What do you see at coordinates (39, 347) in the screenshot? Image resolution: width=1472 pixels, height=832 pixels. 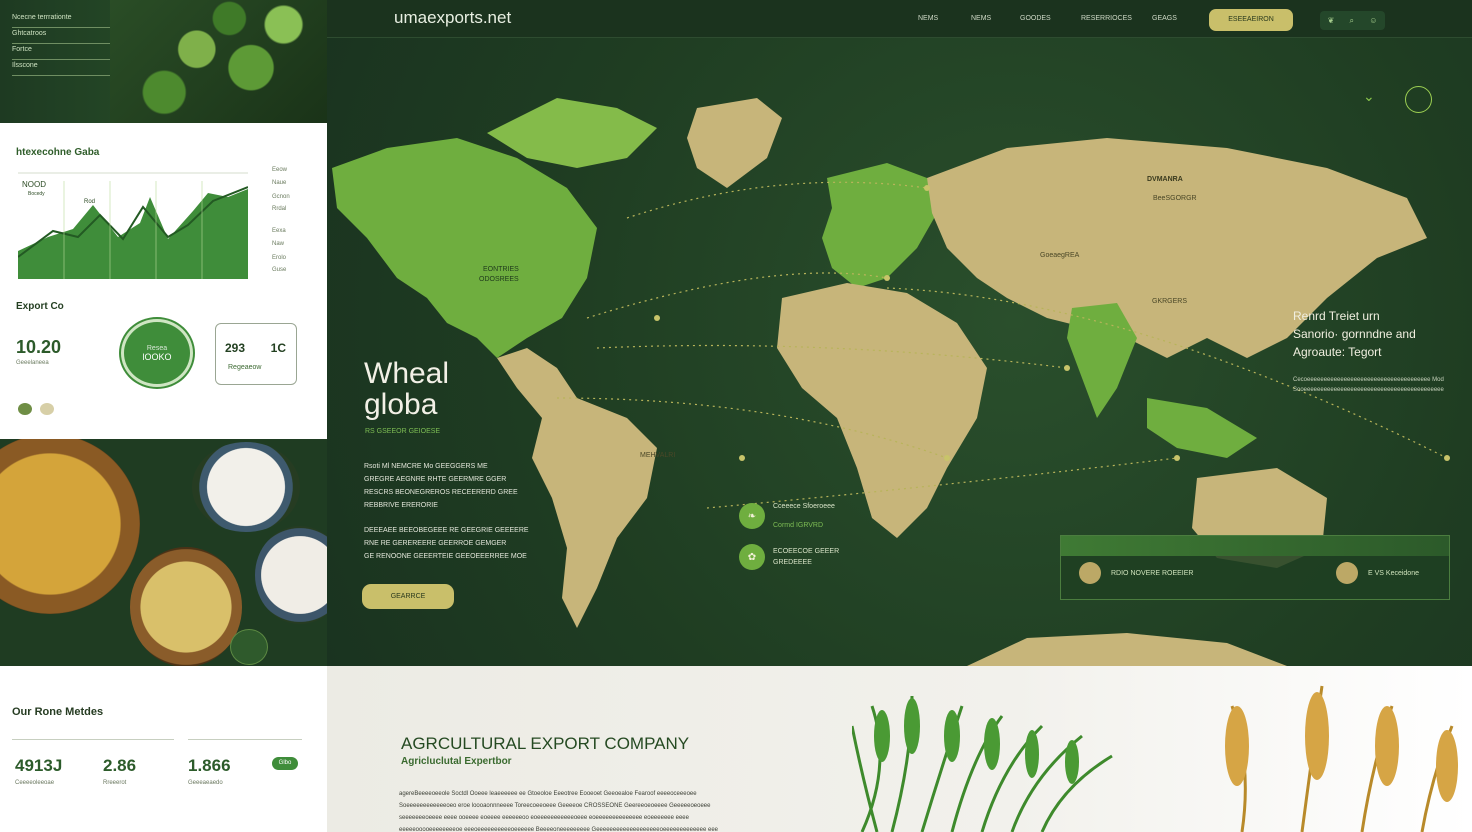 I see `export-value: 10.20` at bounding box center [39, 347].